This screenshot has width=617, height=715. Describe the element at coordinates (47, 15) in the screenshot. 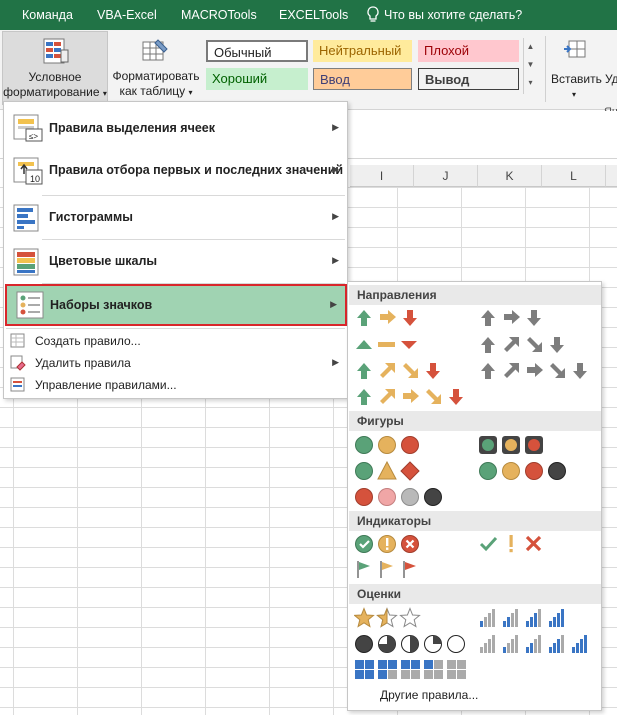

I see `tab-komanda: Команда` at that location.